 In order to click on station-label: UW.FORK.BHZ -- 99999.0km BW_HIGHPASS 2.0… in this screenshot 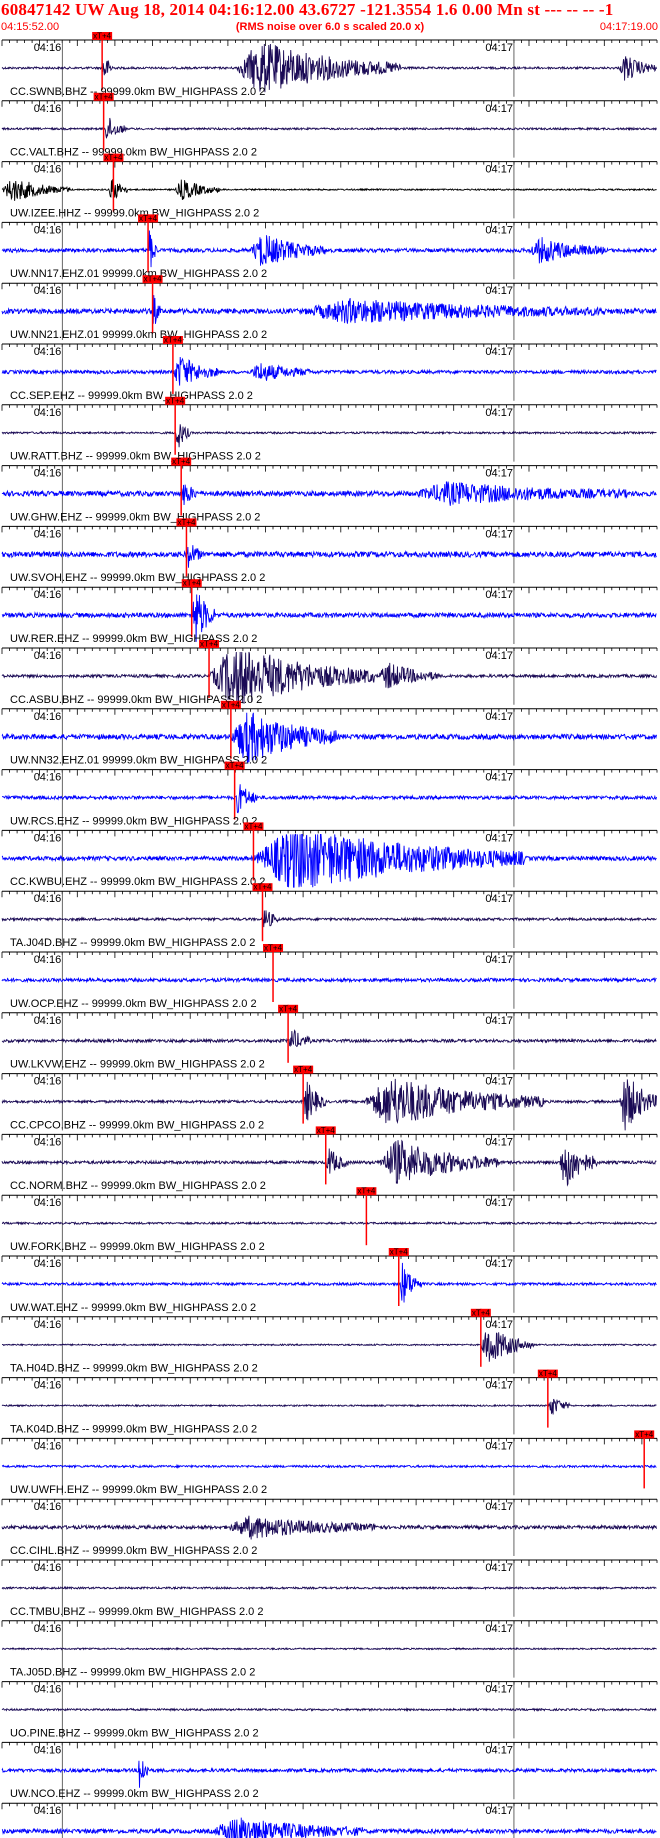, I will do `click(137, 1247)`.